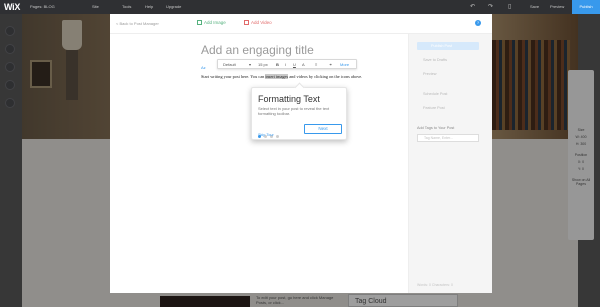  Describe the element at coordinates (330, 64) in the screenshot. I see `link-icon: ⚭` at that location.